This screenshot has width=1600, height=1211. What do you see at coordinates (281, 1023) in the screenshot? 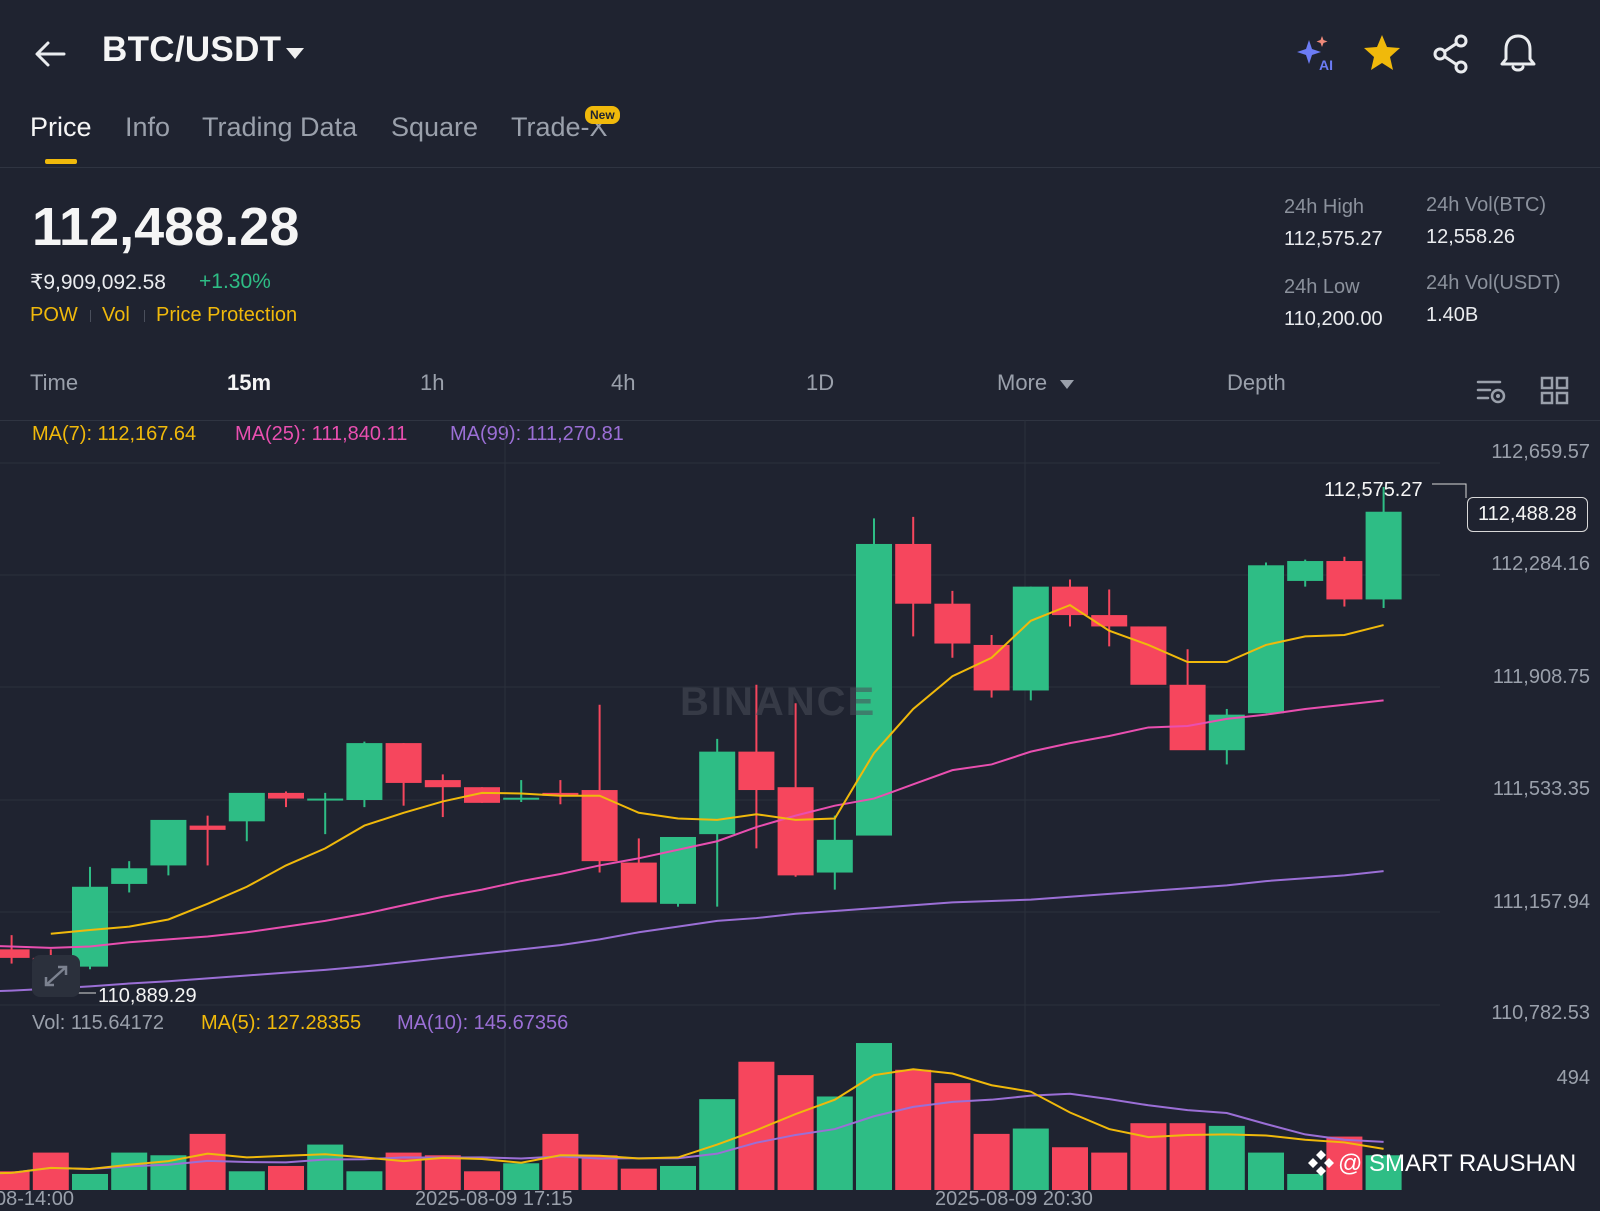
I see `vol-ma5-legend: MA(5): 127.28355` at bounding box center [281, 1023].